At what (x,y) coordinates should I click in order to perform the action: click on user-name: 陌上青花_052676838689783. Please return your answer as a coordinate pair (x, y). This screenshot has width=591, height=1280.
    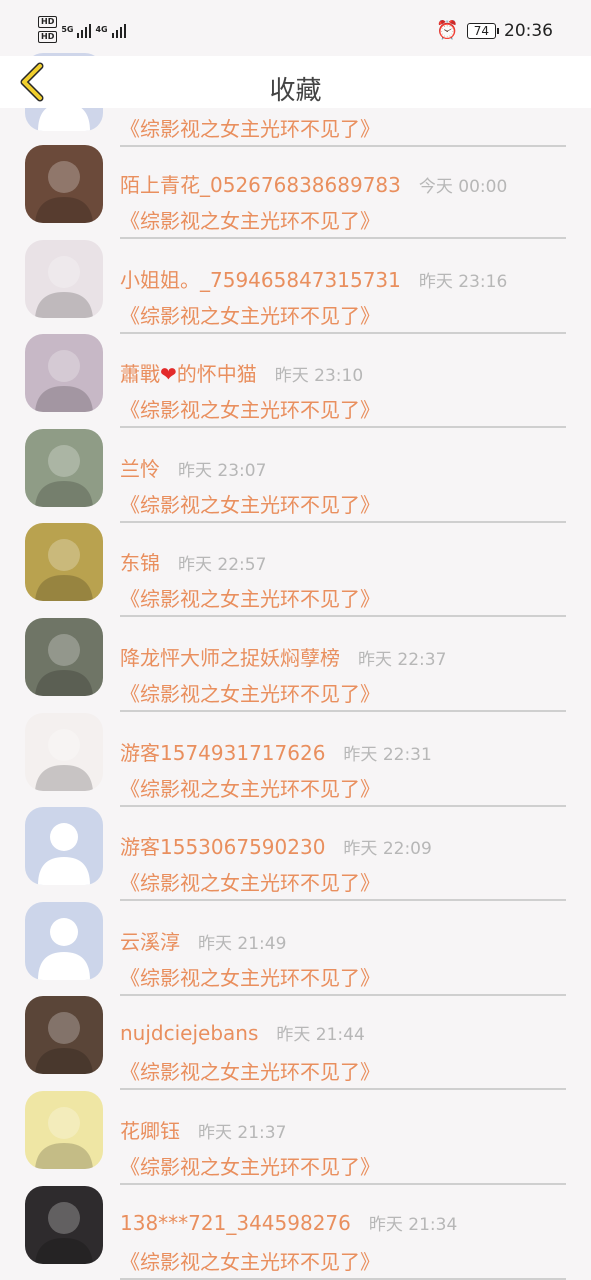
    Looking at the image, I should click on (260, 185).